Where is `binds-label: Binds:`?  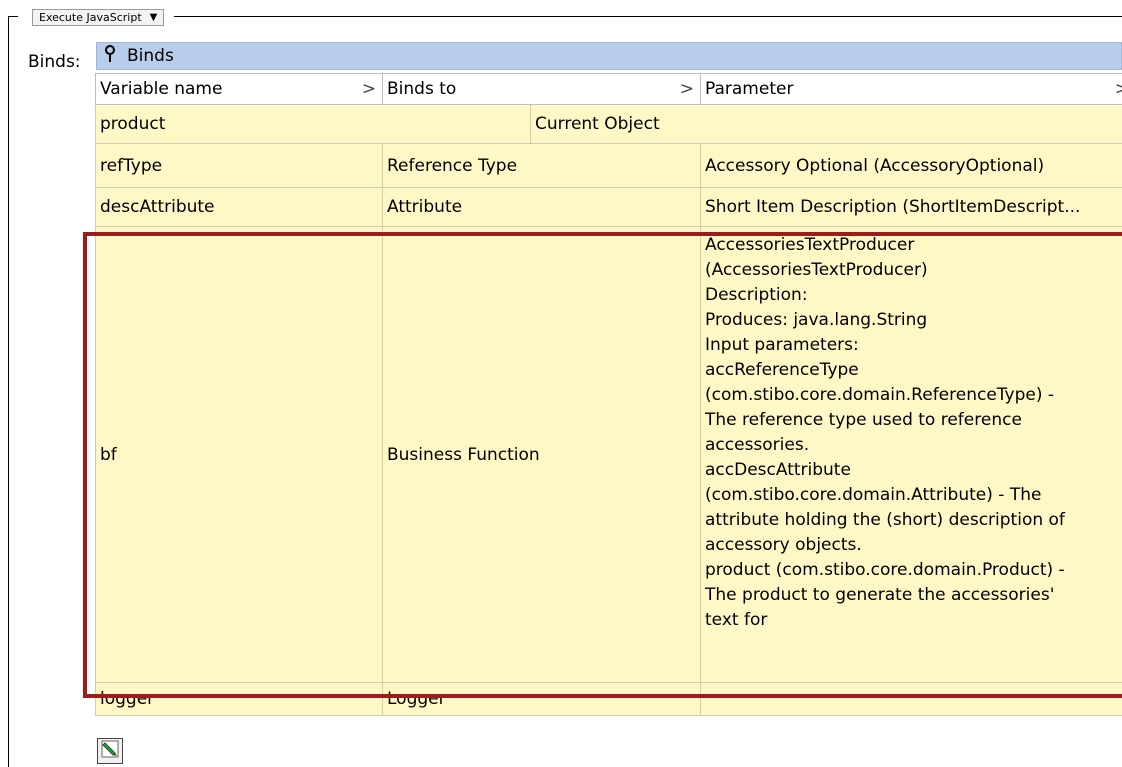
binds-label: Binds: is located at coordinates (54, 62).